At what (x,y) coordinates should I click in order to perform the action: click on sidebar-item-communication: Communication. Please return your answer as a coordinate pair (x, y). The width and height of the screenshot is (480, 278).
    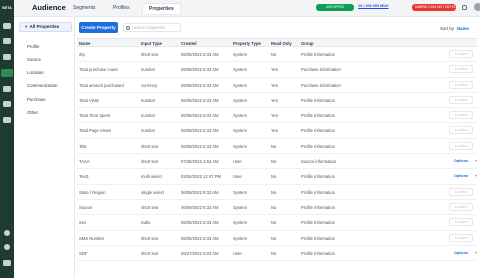
    Looking at the image, I should click on (42, 85).